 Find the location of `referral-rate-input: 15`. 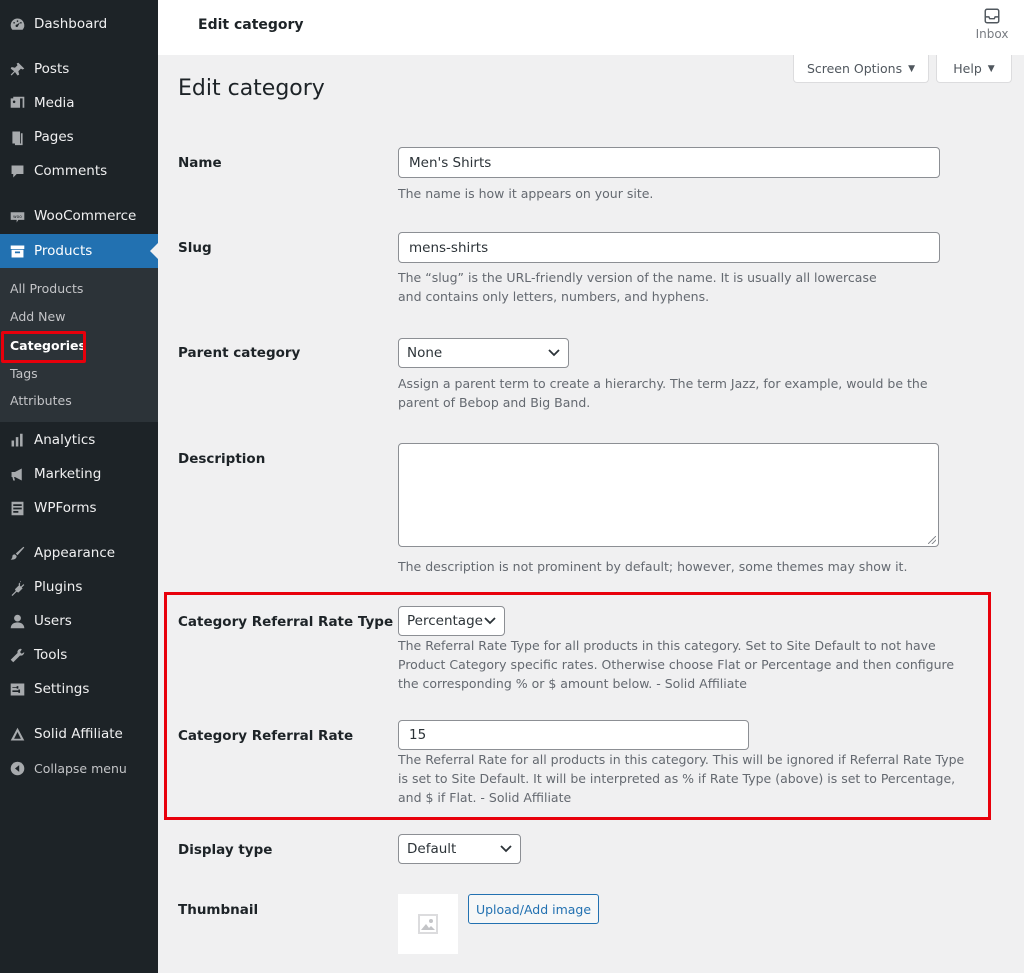

referral-rate-input: 15 is located at coordinates (573, 735).